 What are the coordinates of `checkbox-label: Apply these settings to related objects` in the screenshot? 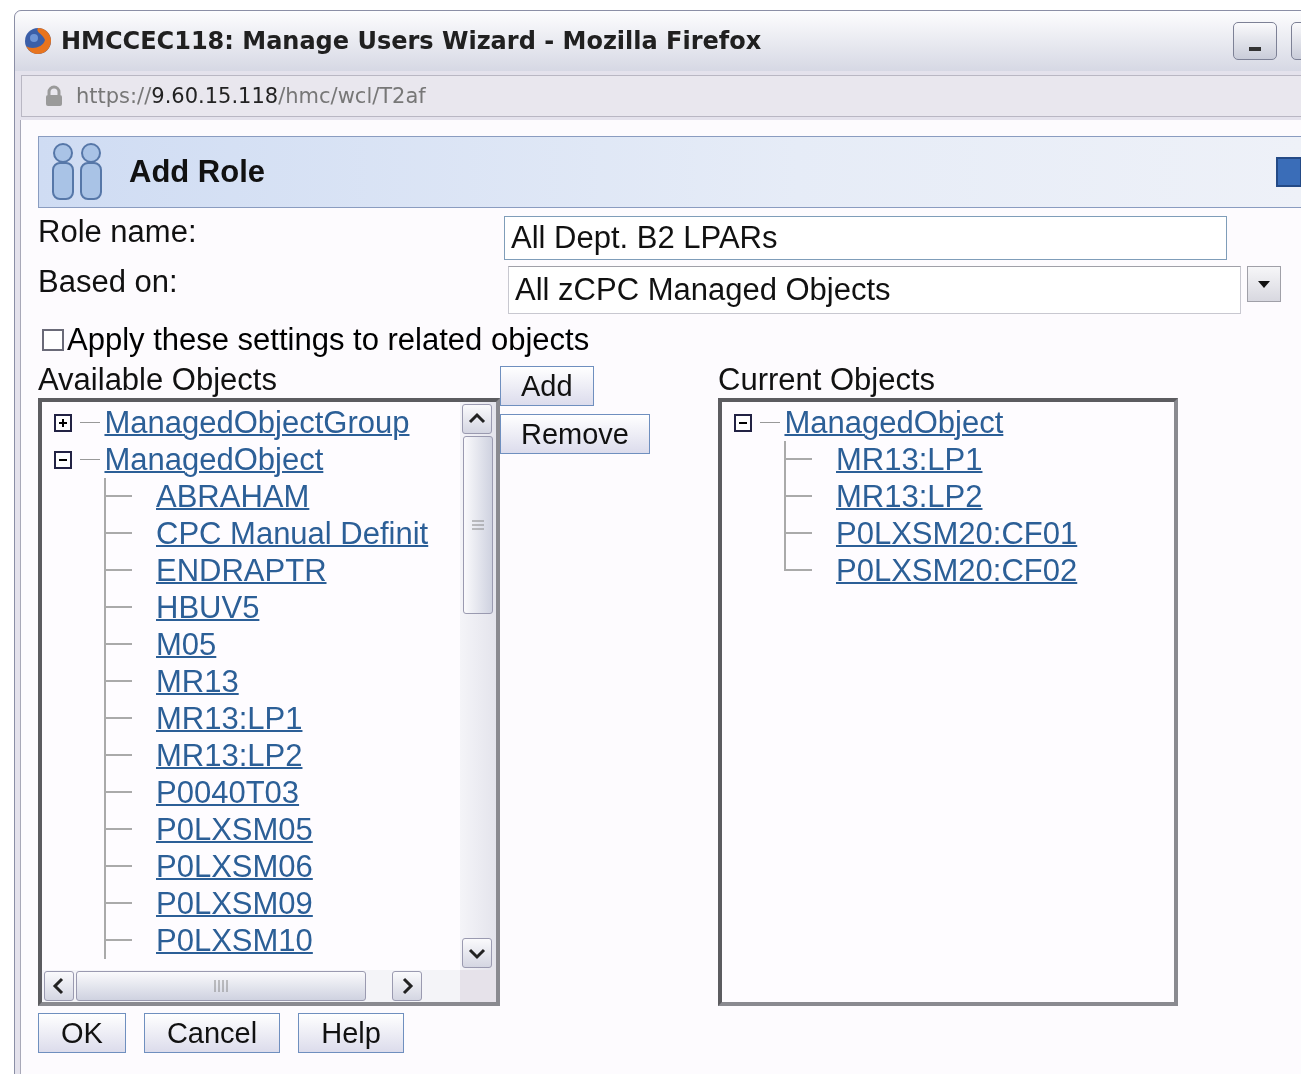 It's located at (328, 340).